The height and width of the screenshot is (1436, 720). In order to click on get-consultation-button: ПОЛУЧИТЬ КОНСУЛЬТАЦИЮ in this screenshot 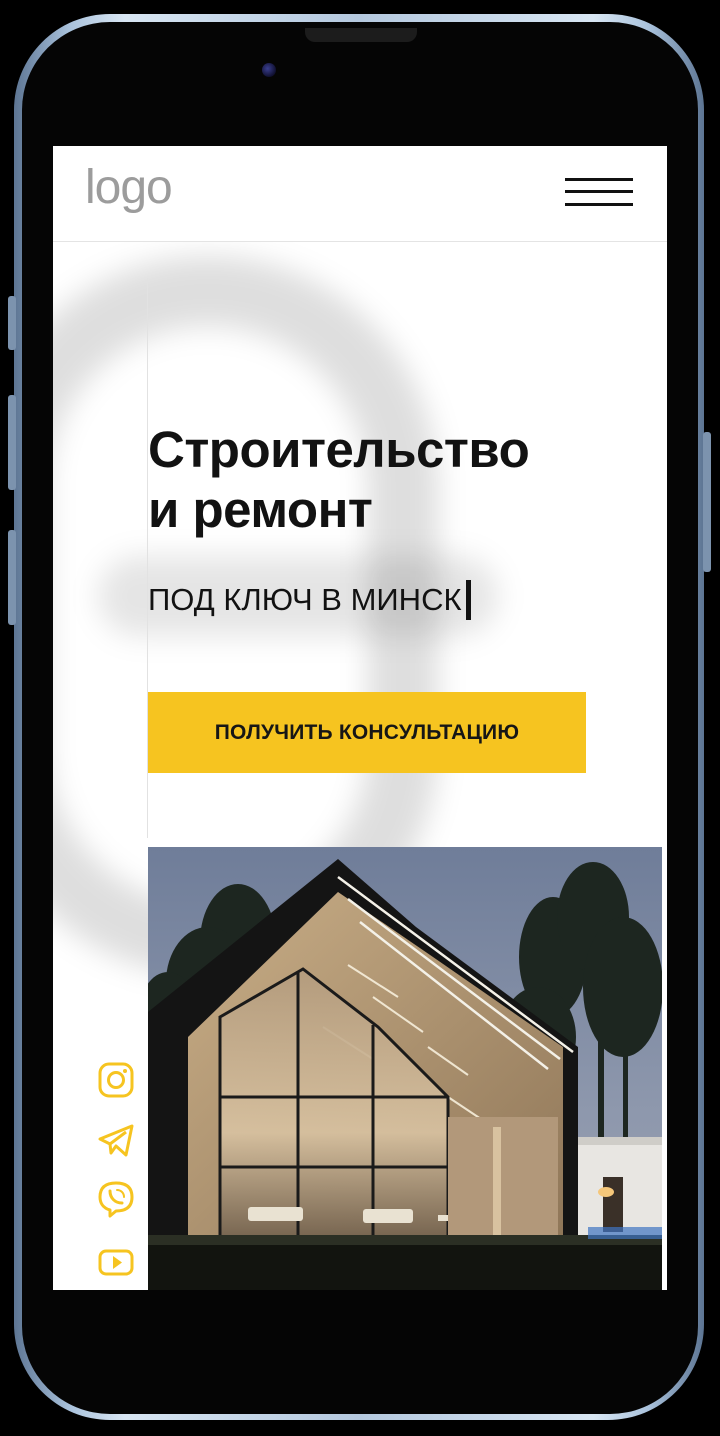, I will do `click(367, 732)`.